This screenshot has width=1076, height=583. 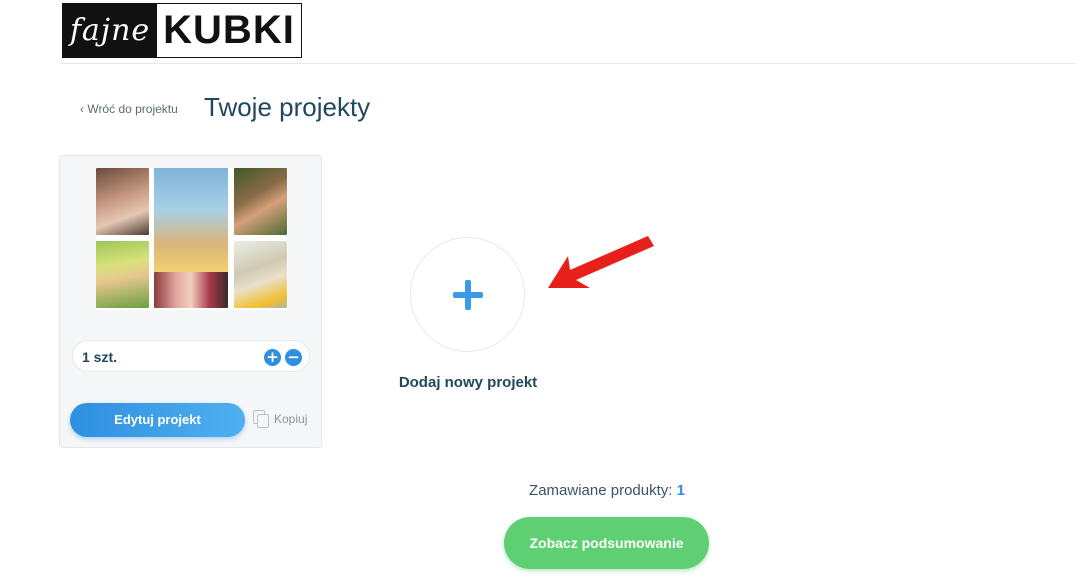 I want to click on back-to-project-link: ‹ Wróć do projektu, so click(x=129, y=109).